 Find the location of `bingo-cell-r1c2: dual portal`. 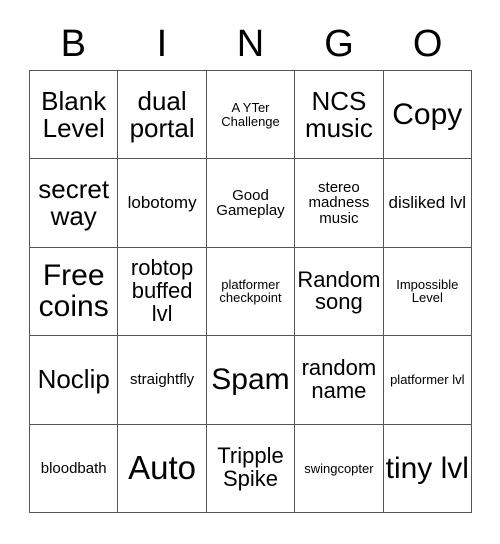

bingo-cell-r1c2: dual portal is located at coordinates (162, 115).